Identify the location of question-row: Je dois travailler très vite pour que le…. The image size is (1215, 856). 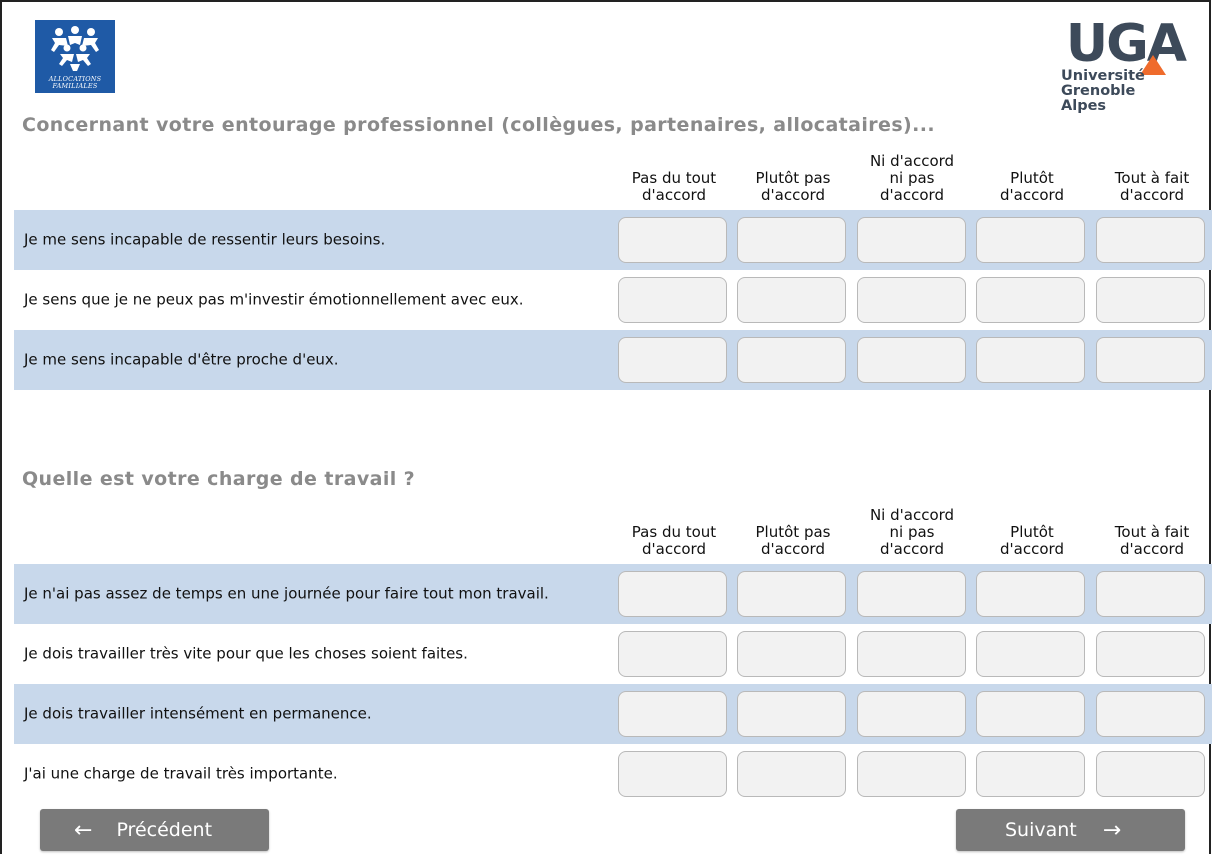
(613, 654).